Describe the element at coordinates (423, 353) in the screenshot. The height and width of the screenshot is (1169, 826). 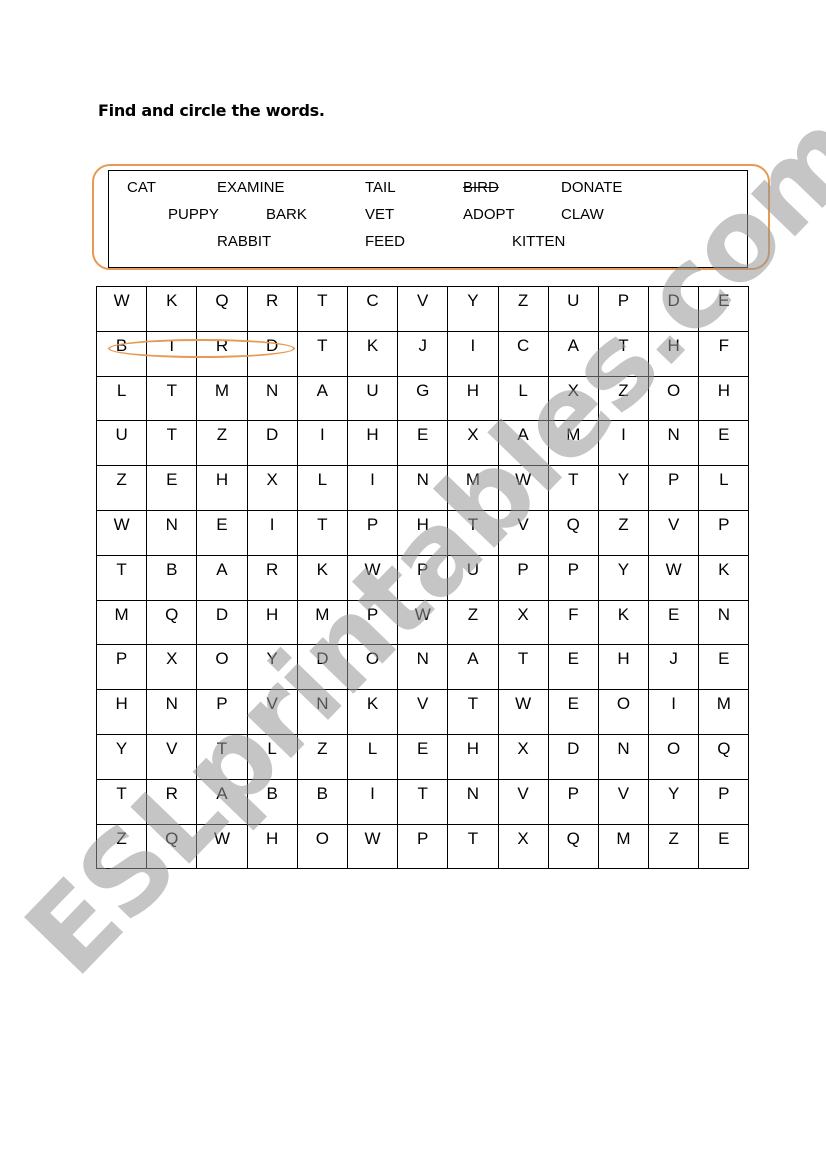
I see `grid-cell: J` at that location.